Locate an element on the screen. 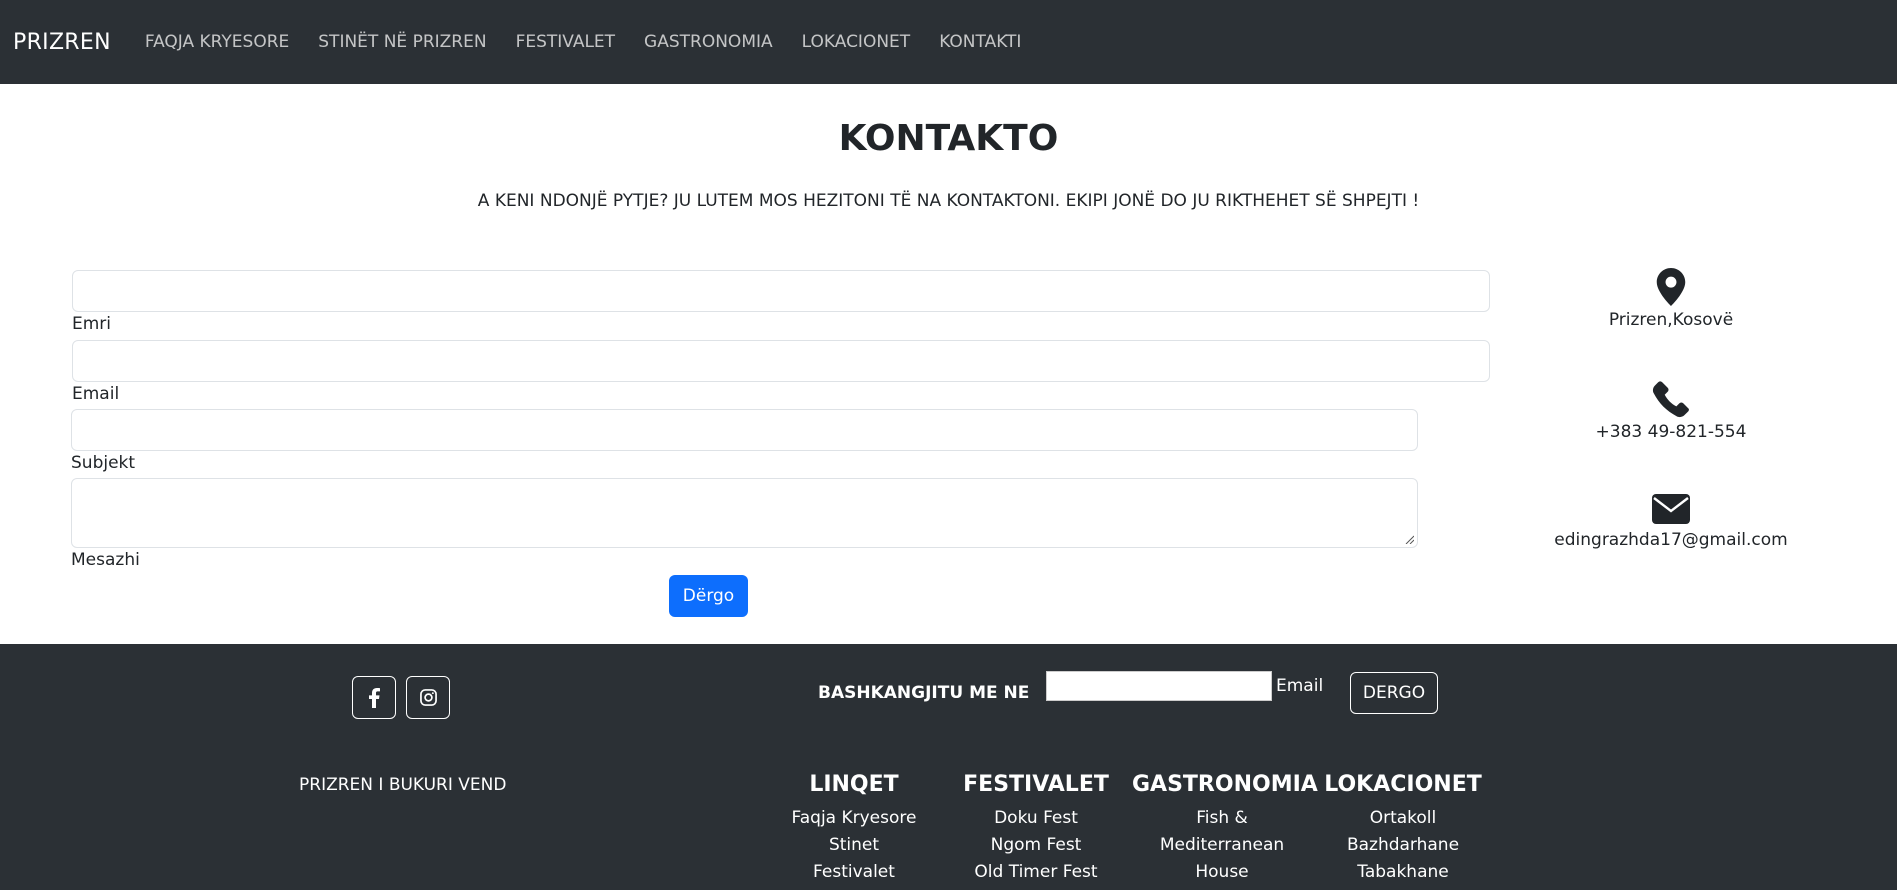  footer-link: Ngom Fest is located at coordinates (1036, 845).